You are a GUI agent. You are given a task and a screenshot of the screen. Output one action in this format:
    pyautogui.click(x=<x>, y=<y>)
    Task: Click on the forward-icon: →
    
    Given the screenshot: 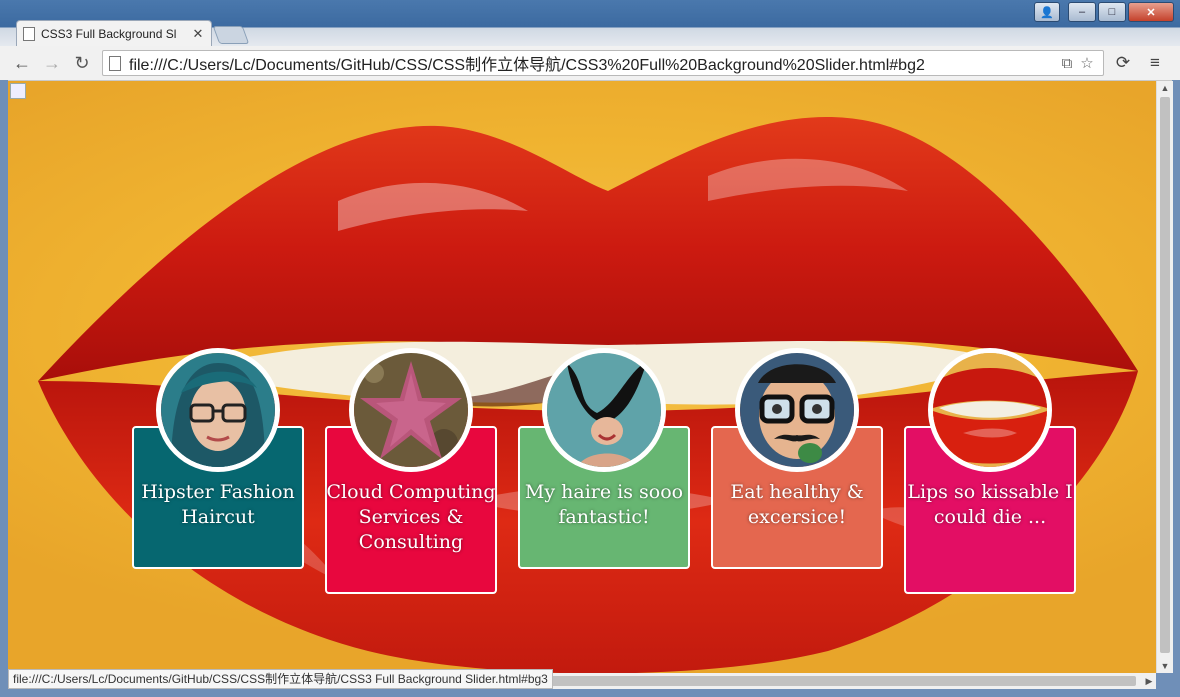 What is the action you would take?
    pyautogui.click(x=52, y=63)
    